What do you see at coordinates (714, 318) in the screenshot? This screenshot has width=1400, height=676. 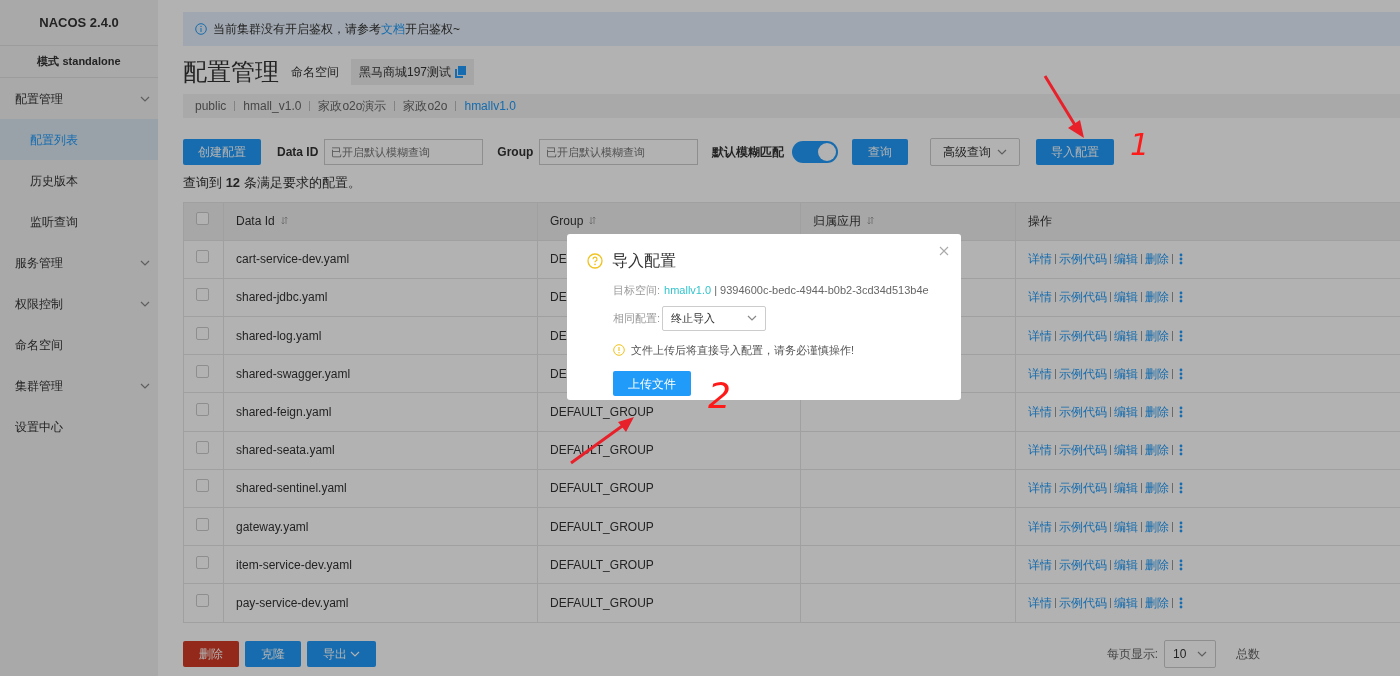 I see `policy-select: 终止导入` at bounding box center [714, 318].